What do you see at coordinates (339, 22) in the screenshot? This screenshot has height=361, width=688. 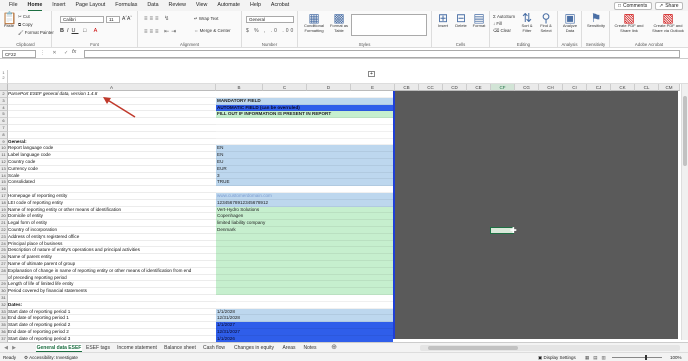 I see `format-as-table-button: ▩ Format as Table` at bounding box center [339, 22].